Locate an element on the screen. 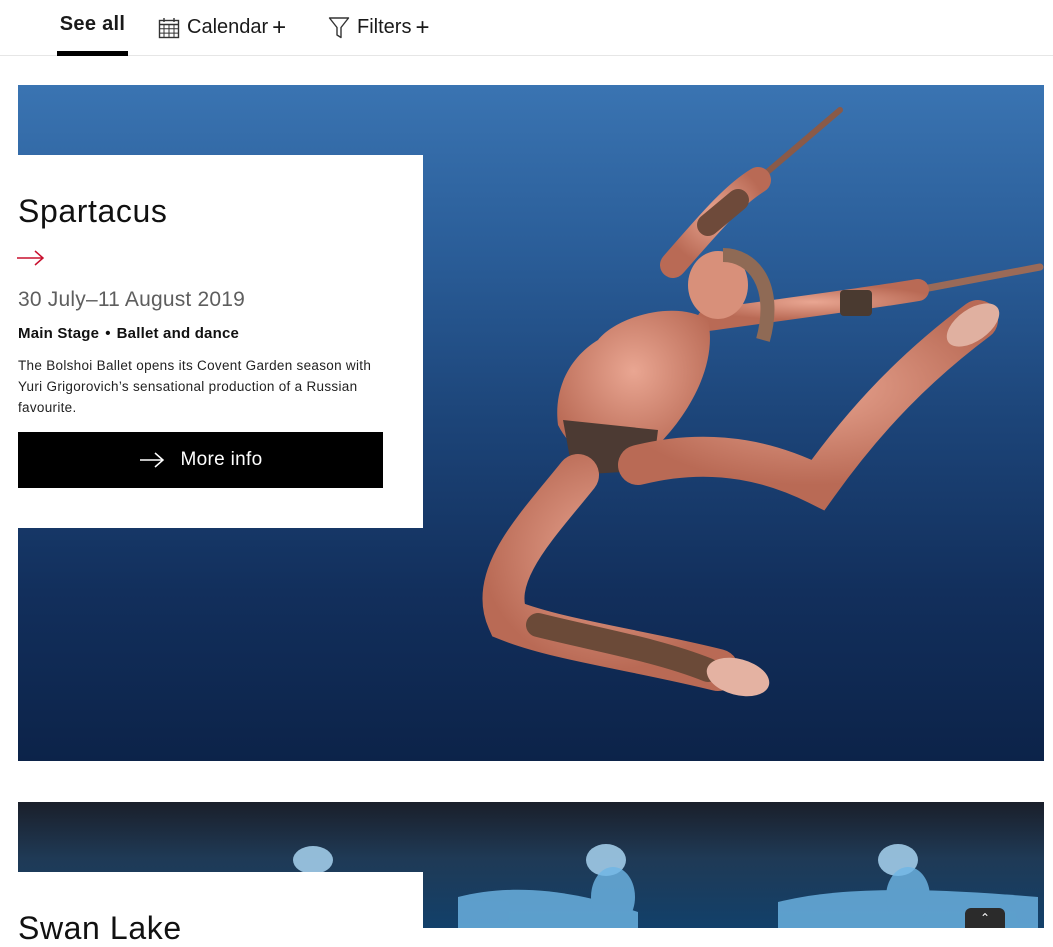 Image resolution: width=1053 pixels, height=947 pixels. tab-filters: Filters + is located at coordinates (378, 27).